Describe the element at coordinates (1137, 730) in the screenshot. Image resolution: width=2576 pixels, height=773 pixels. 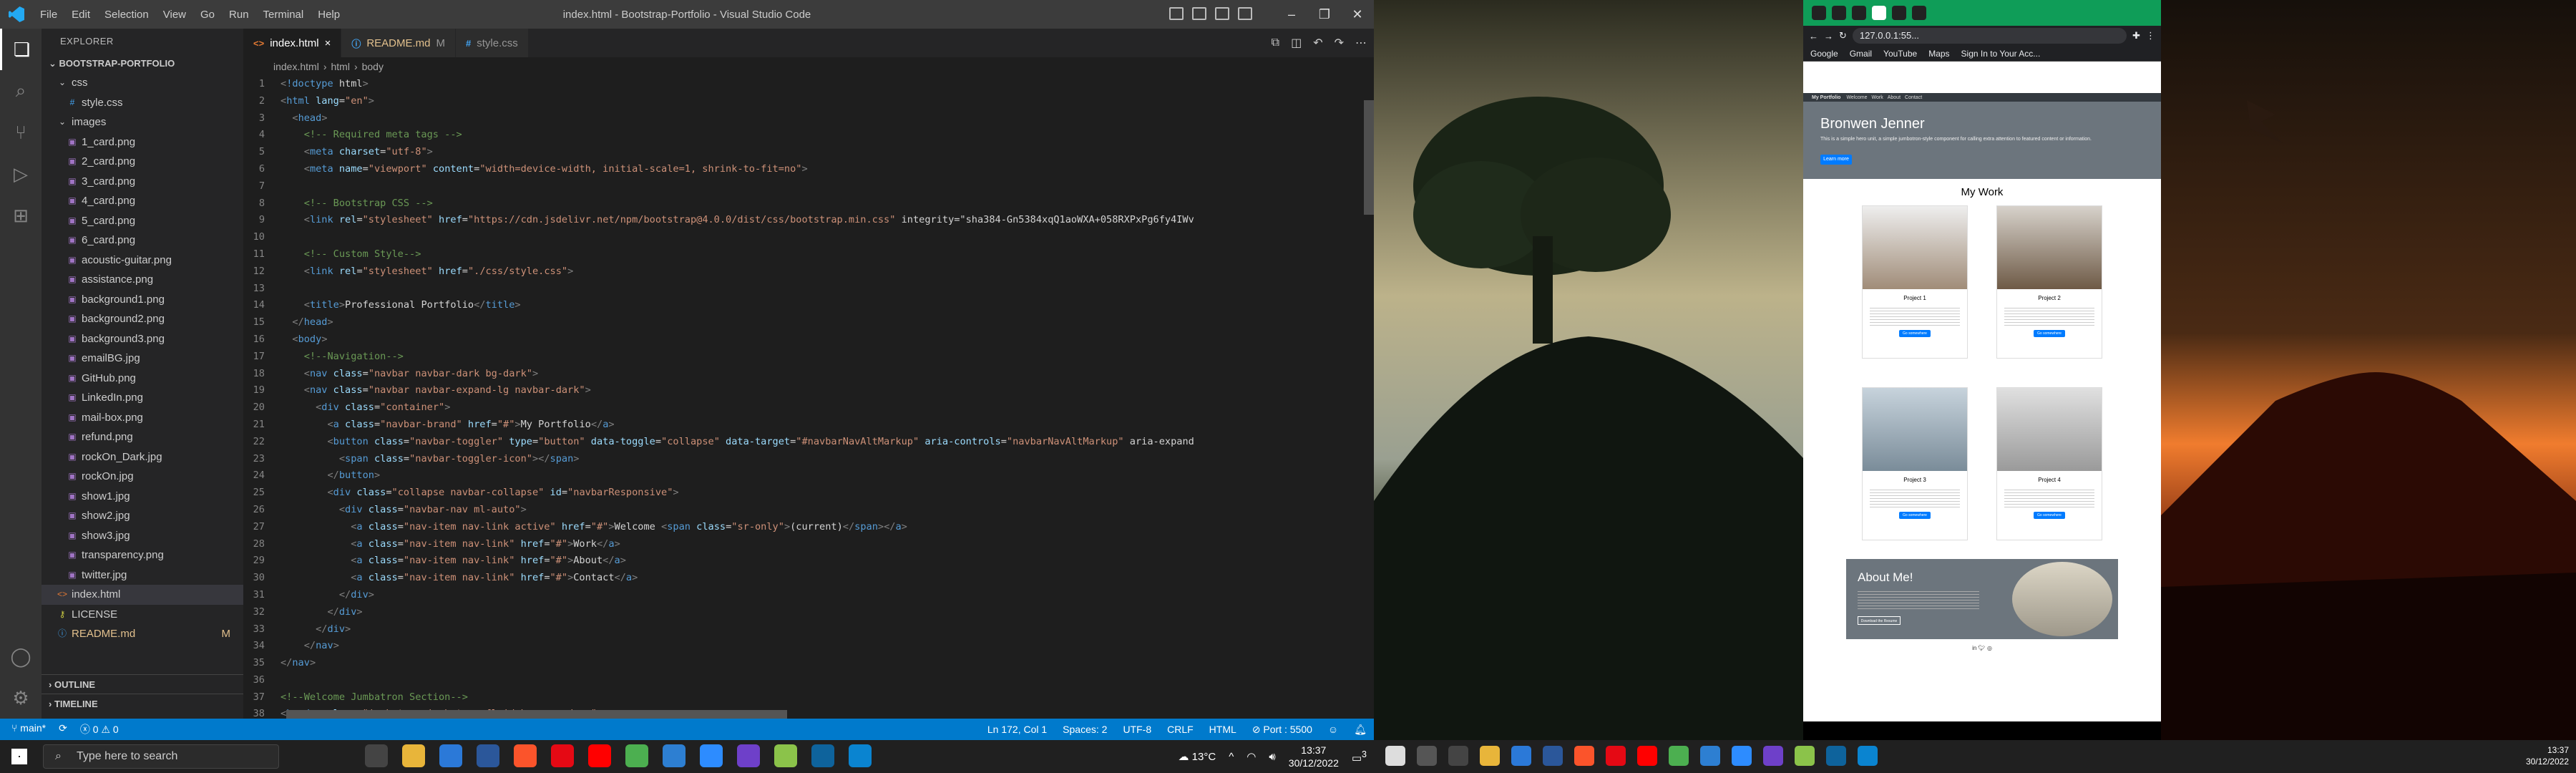
I see `encoding: UTF-8` at that location.